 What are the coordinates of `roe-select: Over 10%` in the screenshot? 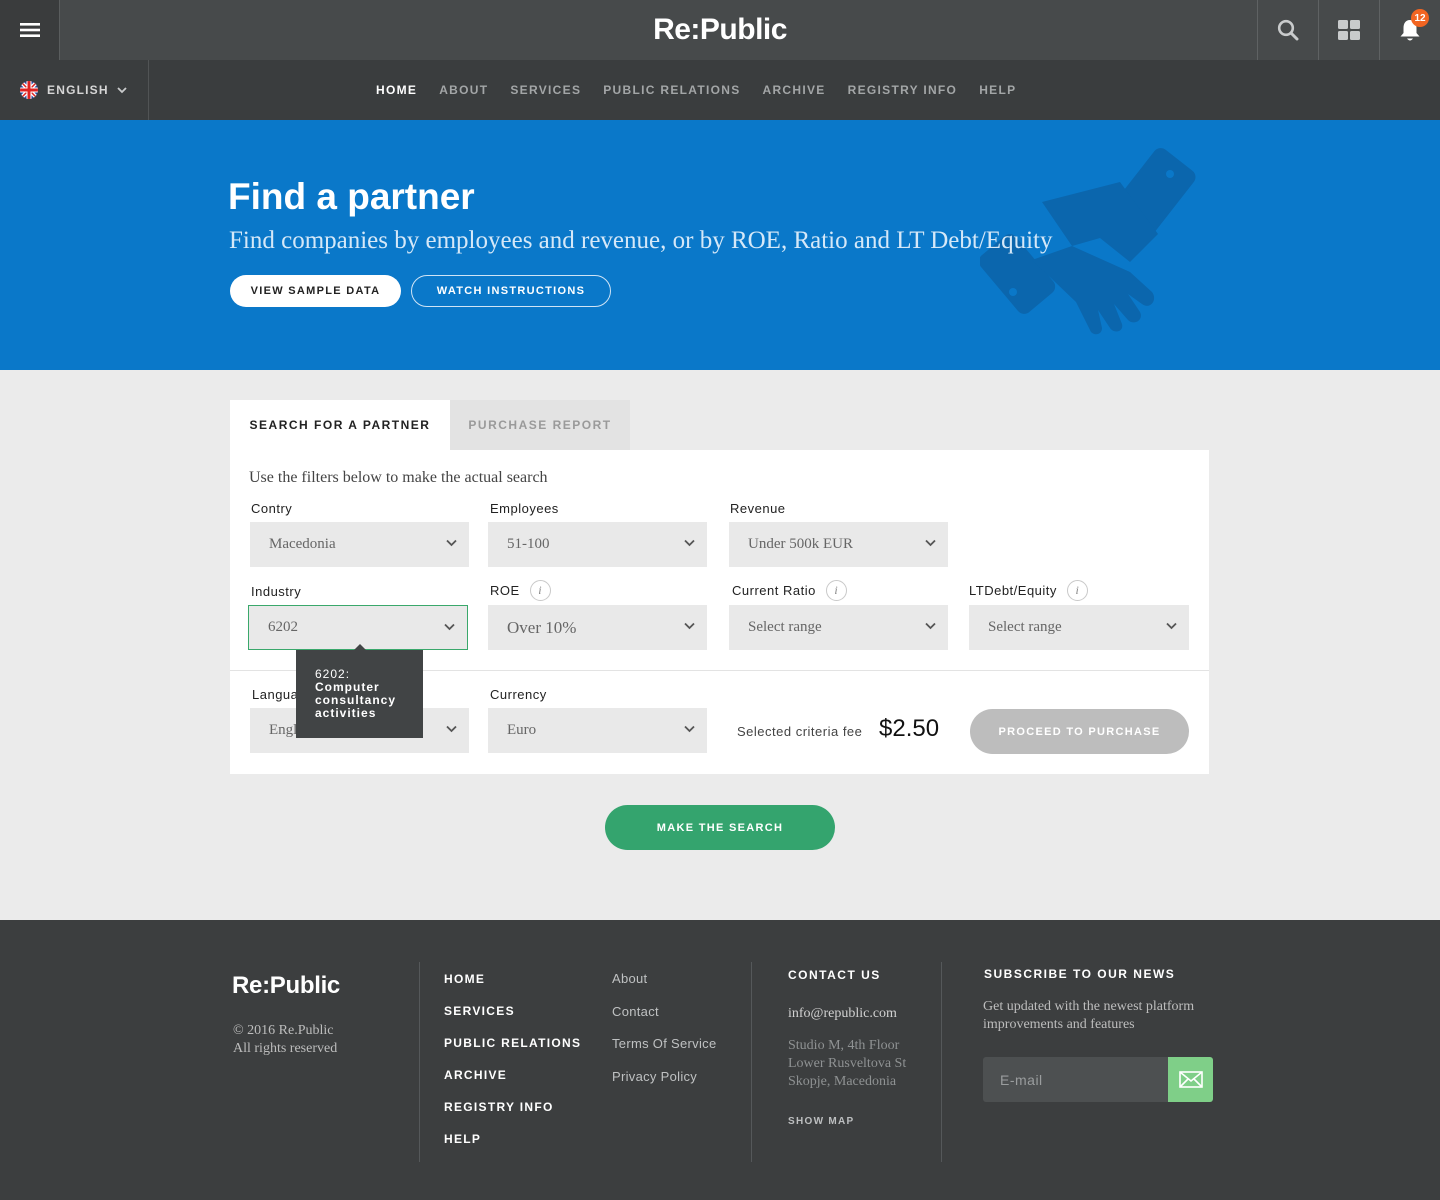 It's located at (597, 627).